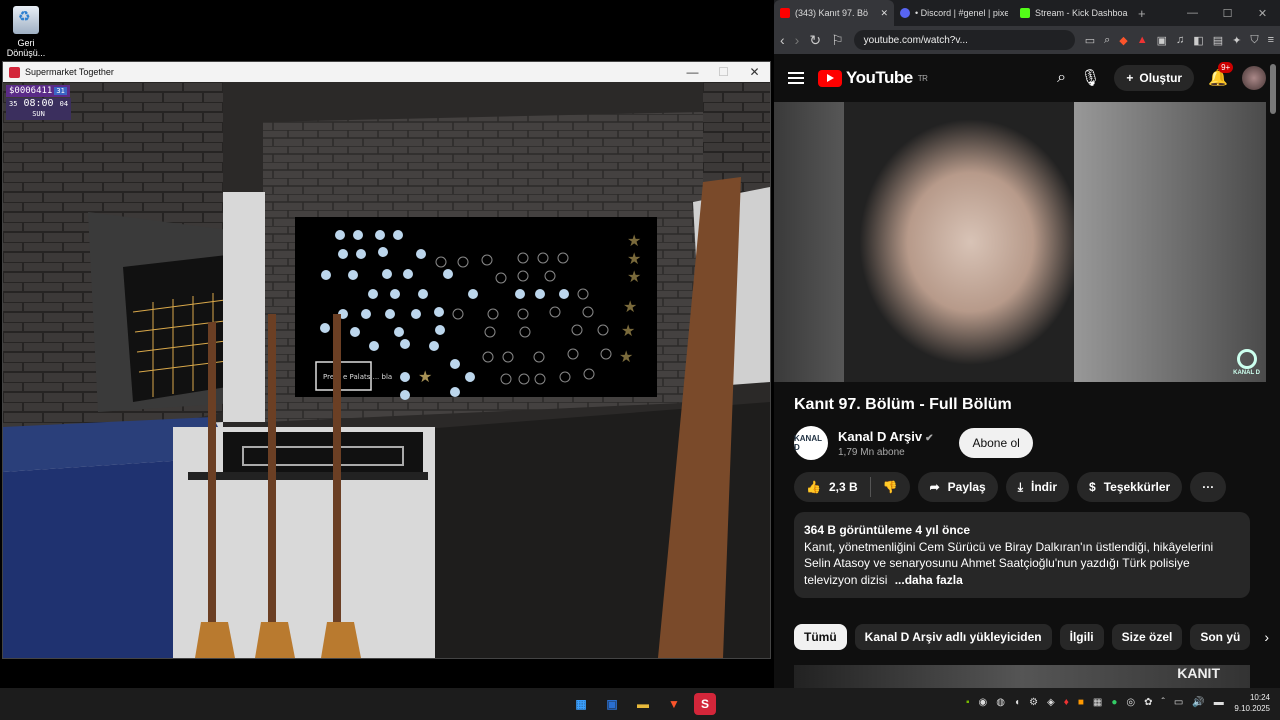  What do you see at coordinates (796, 78) in the screenshot?
I see `menu-hamburger-icon` at bounding box center [796, 78].